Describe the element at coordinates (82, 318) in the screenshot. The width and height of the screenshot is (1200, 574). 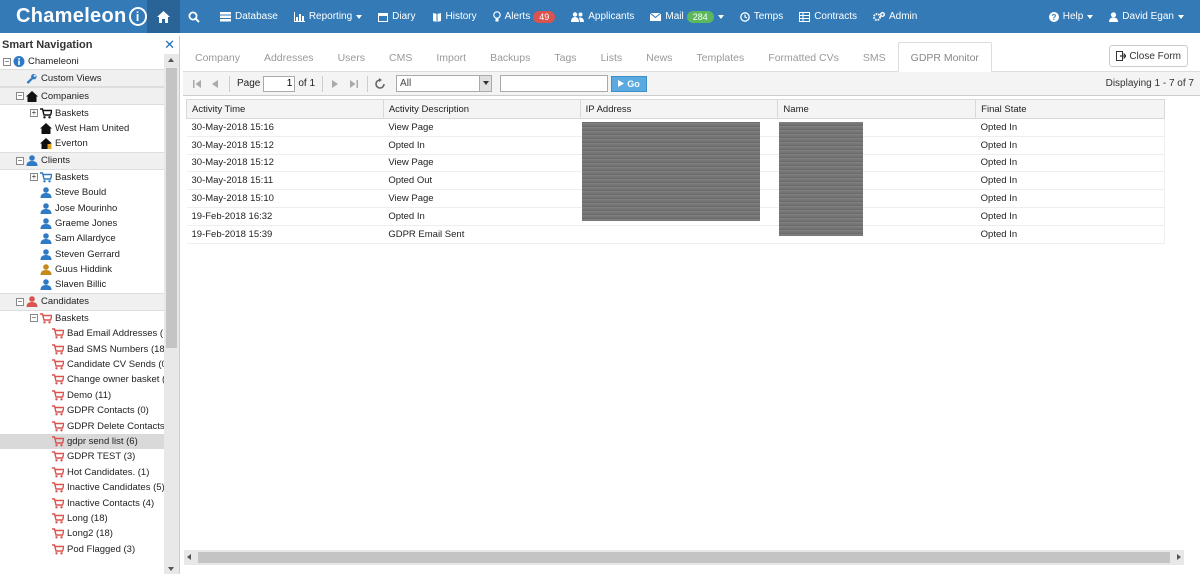
I see `tree-candidates-baskets: − Baskets` at that location.